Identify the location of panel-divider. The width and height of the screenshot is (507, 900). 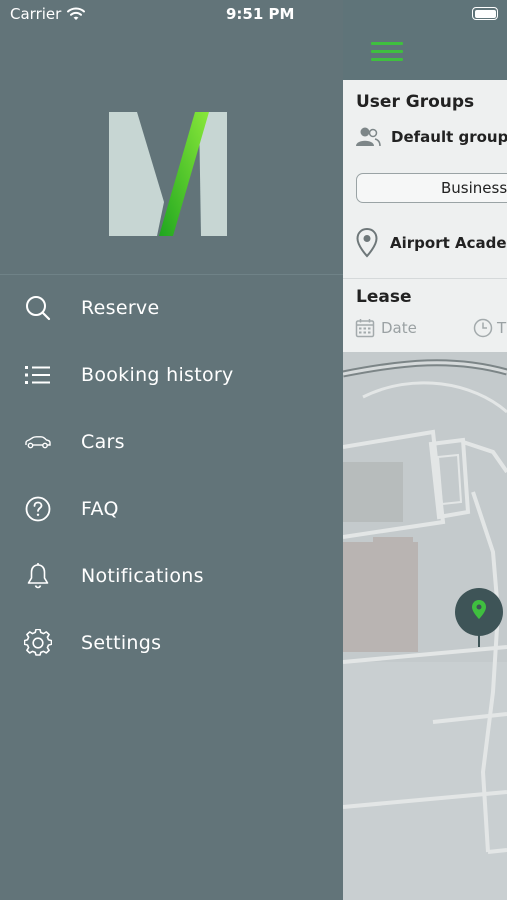
(425, 278).